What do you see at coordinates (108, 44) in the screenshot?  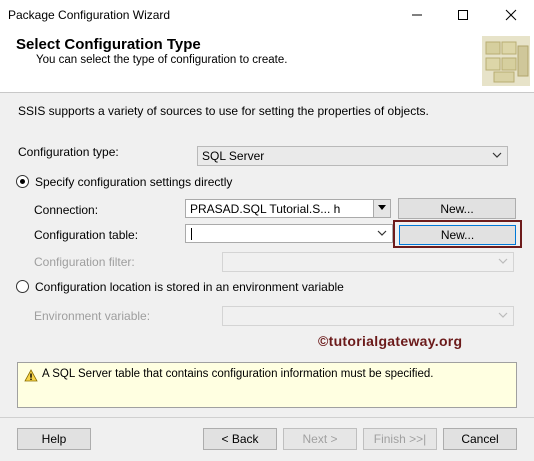 I see `page-title: Select Configuration Type` at bounding box center [108, 44].